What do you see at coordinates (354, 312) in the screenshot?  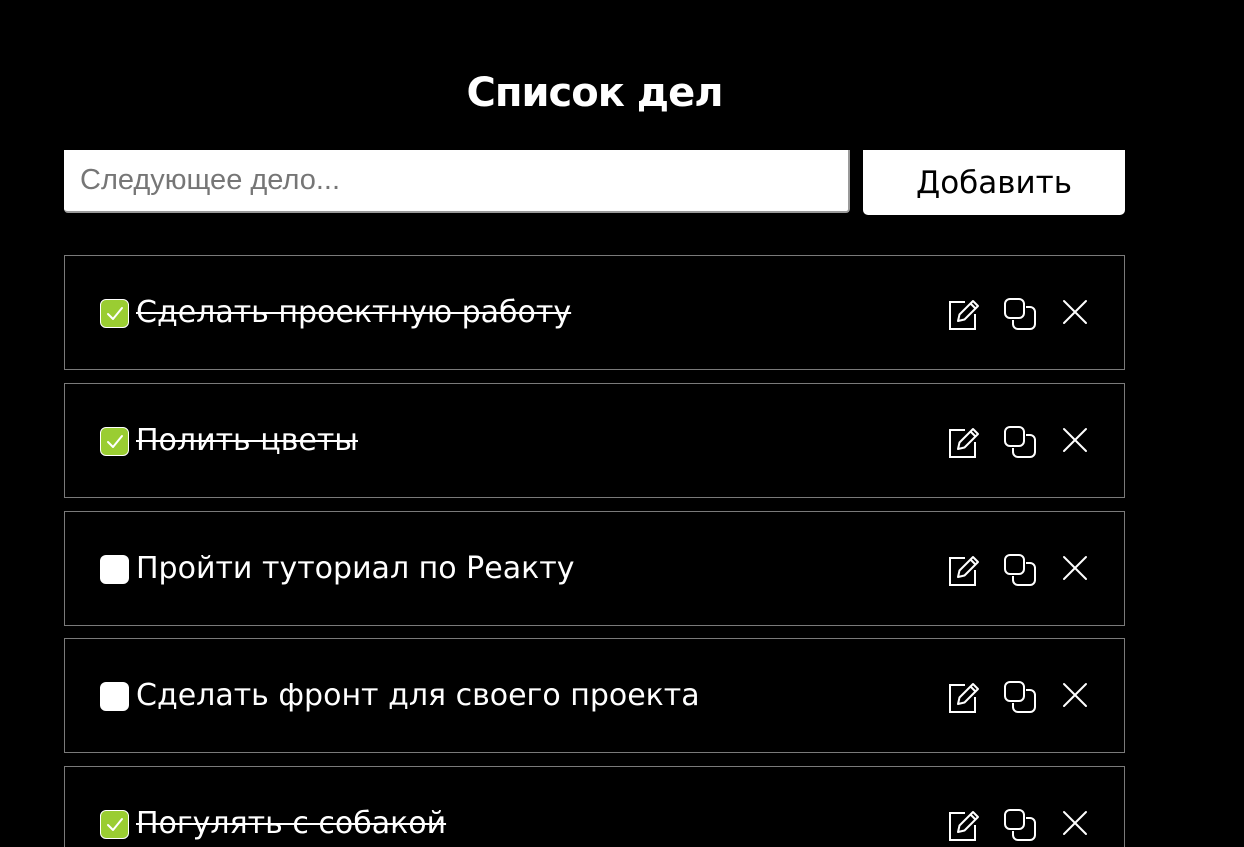 I see `task-text: Сделать проектную работу` at bounding box center [354, 312].